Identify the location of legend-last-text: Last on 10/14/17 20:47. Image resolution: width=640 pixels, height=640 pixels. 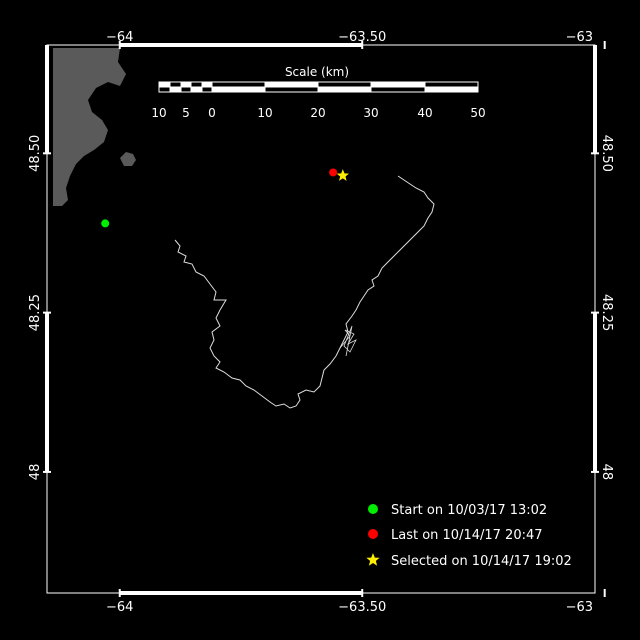
(467, 535).